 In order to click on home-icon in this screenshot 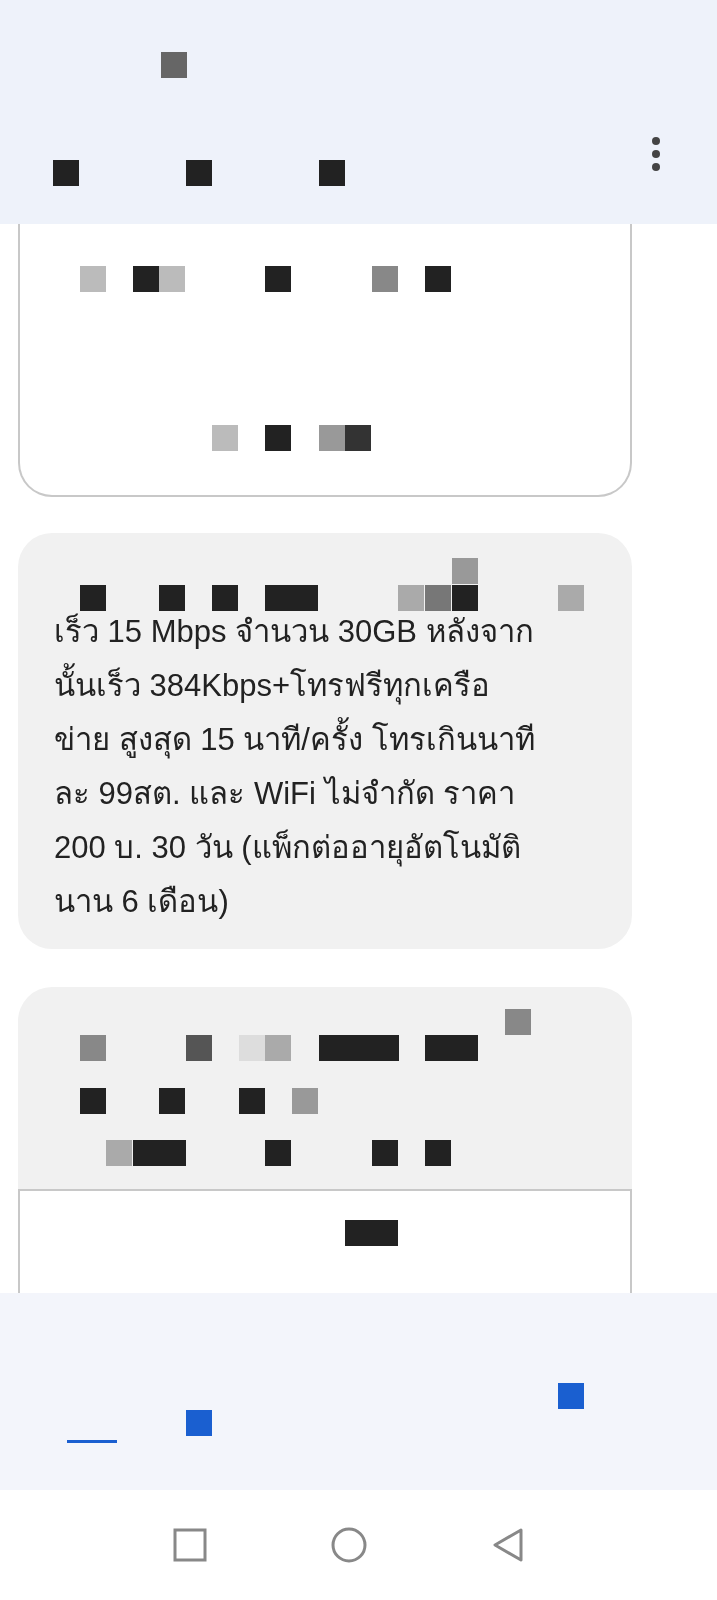, I will do `click(348, 1545)`.